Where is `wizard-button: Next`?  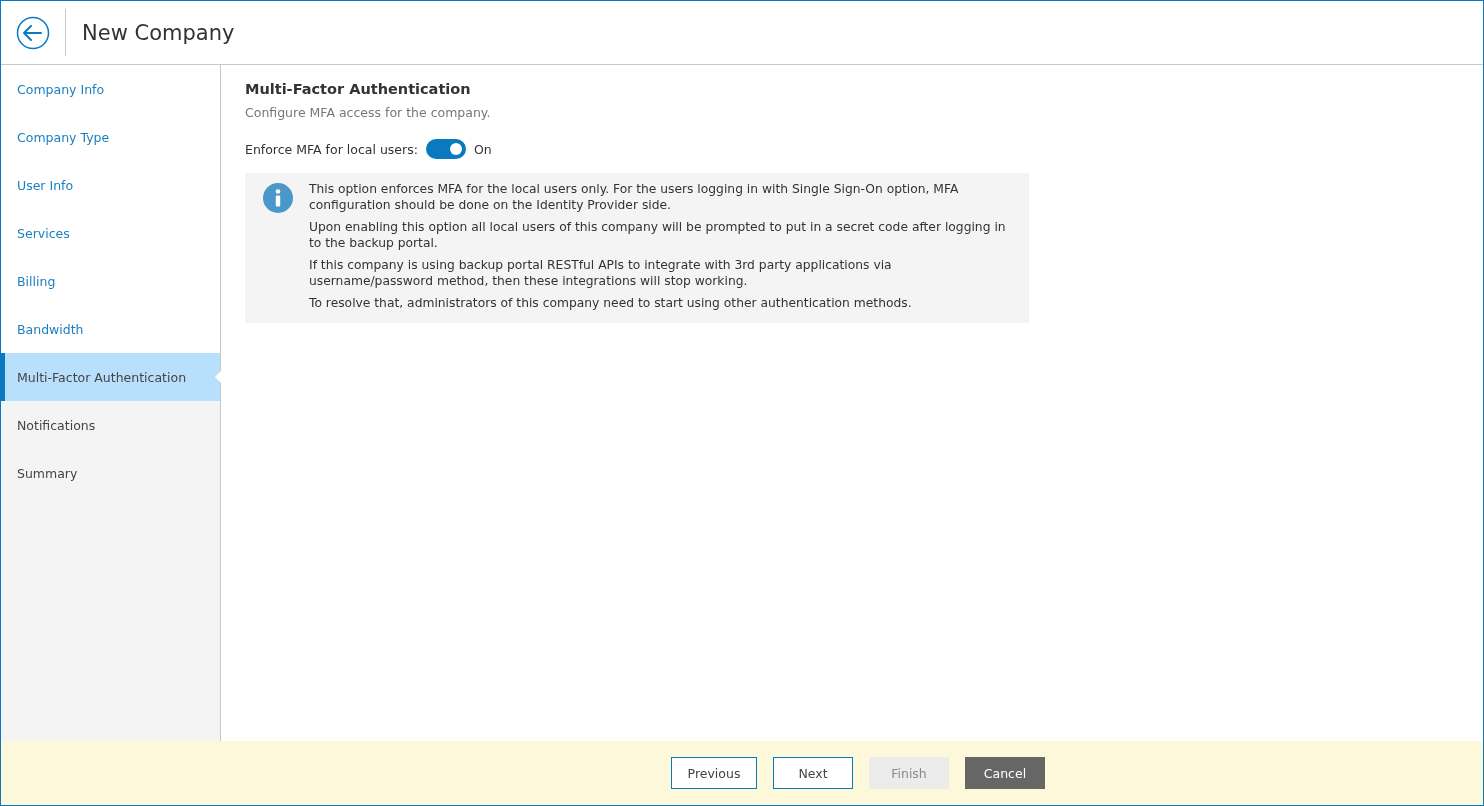 wizard-button: Next is located at coordinates (813, 773).